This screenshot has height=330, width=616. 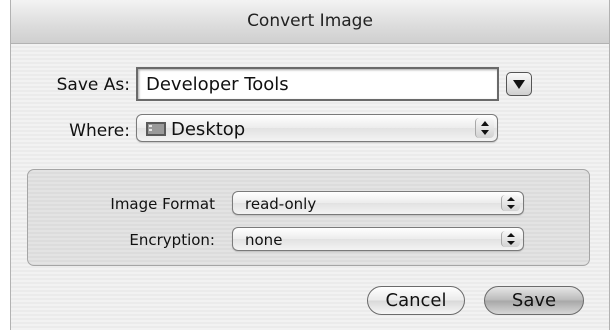 What do you see at coordinates (93, 85) in the screenshot?
I see `save-as-label: Save As:` at bounding box center [93, 85].